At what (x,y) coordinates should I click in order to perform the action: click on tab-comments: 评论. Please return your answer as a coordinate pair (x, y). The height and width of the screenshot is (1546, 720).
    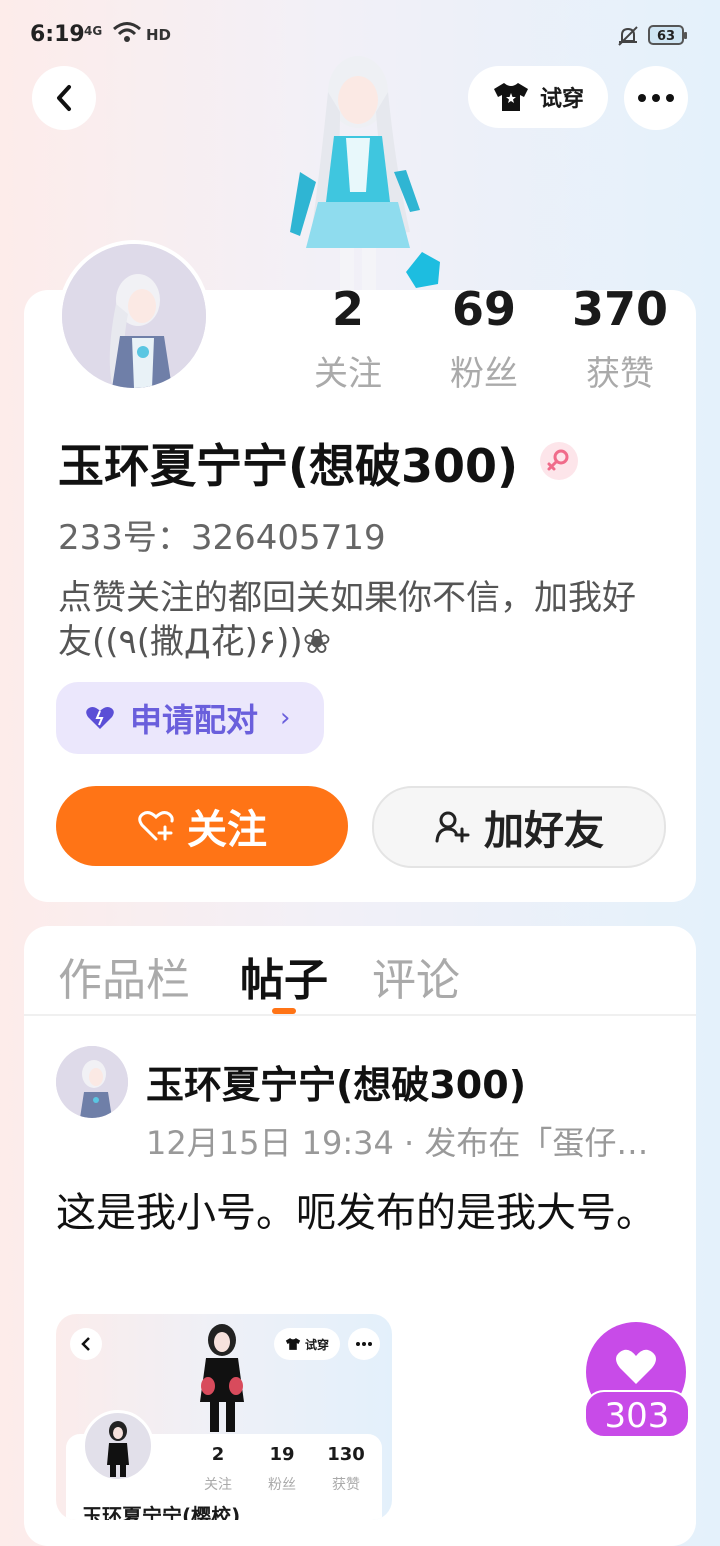
    Looking at the image, I should click on (416, 976).